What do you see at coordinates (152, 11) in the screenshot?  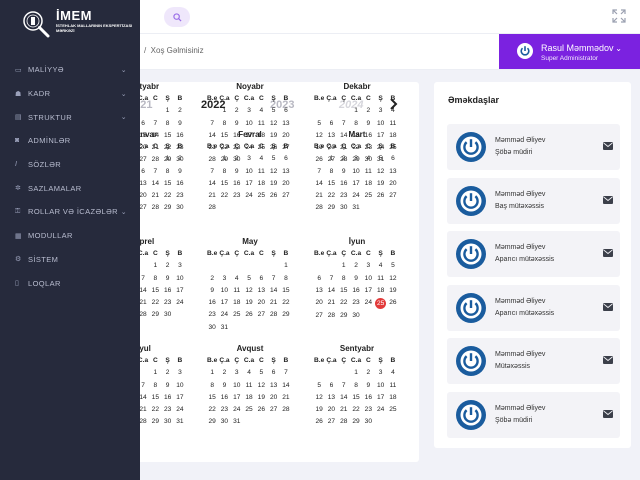 I see `close-sidebar-button: ✕` at bounding box center [152, 11].